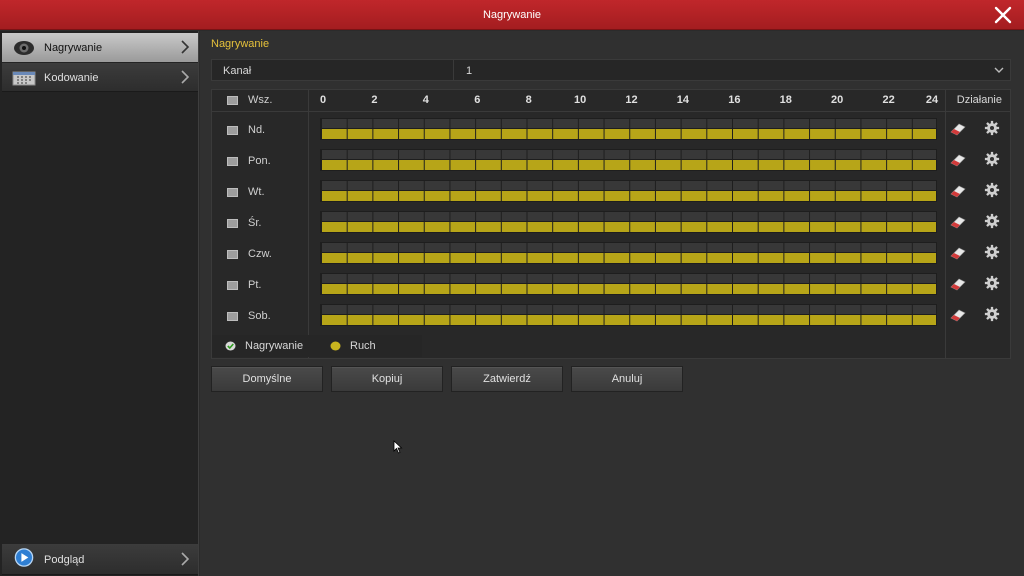 The image size is (1024, 576). Describe the element at coordinates (255, 223) in the screenshot. I see `day-label: Śr.` at that location.